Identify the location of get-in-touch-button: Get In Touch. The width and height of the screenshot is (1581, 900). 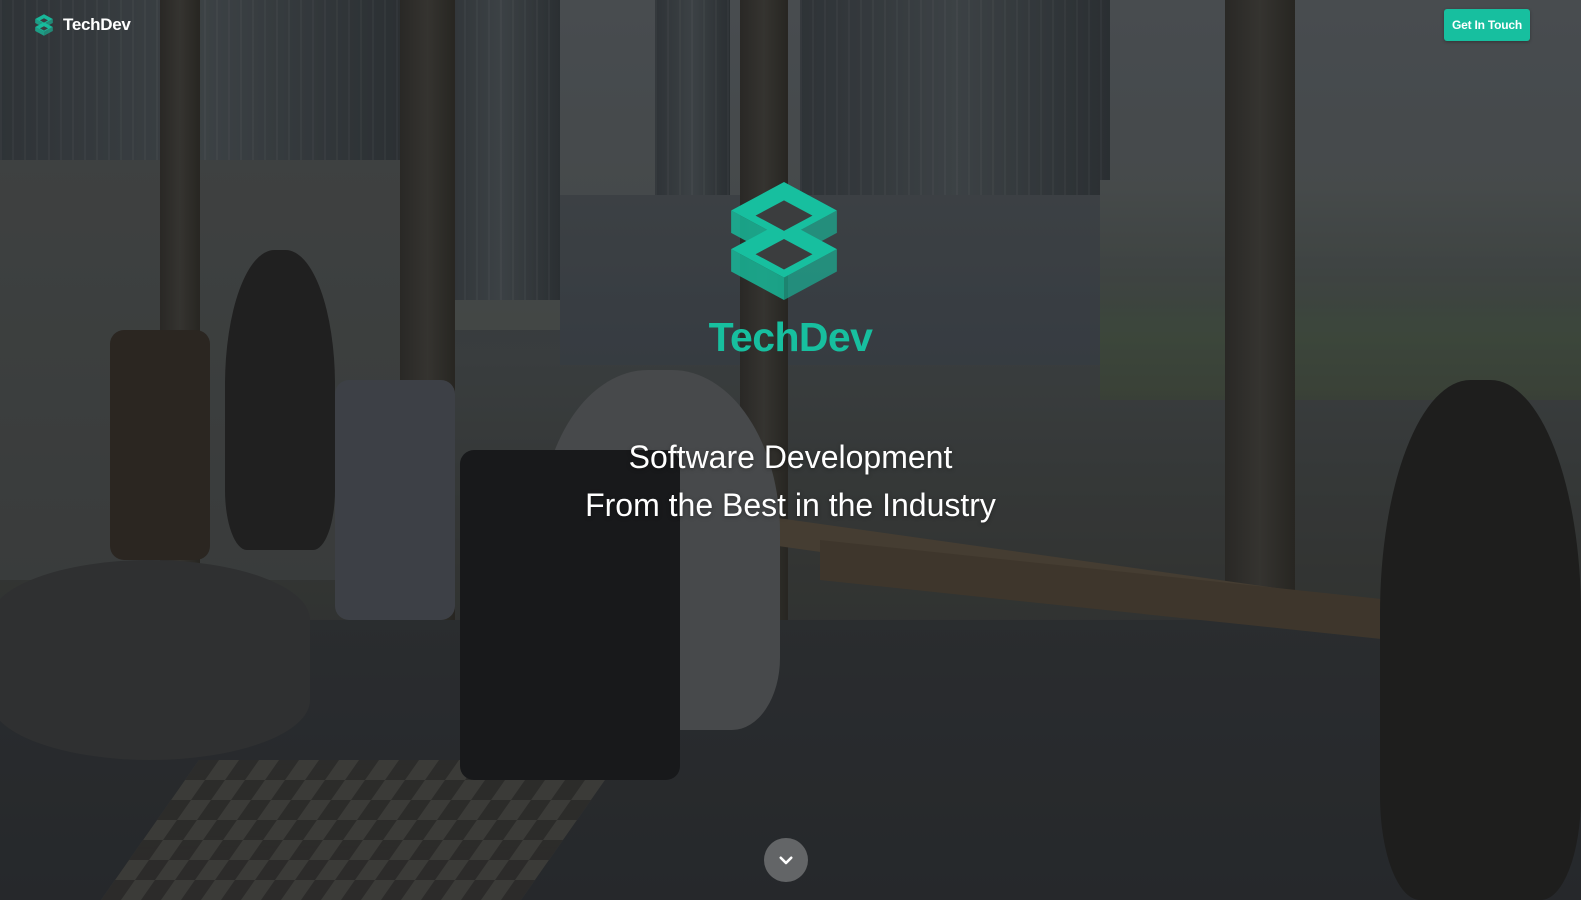
(1487, 25).